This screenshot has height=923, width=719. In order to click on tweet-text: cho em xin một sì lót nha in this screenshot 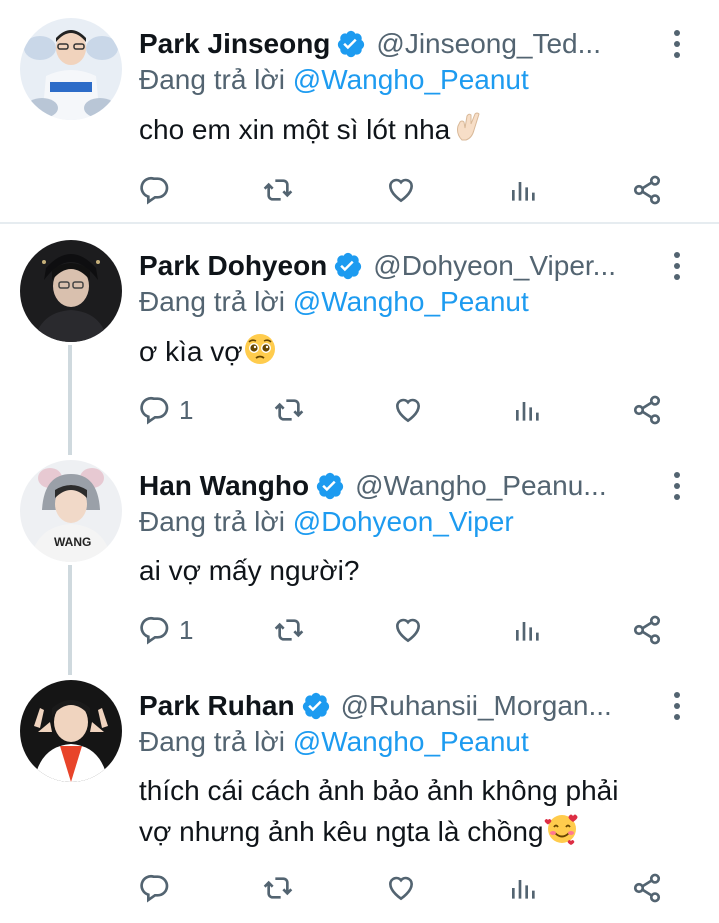, I will do `click(419, 129)`.